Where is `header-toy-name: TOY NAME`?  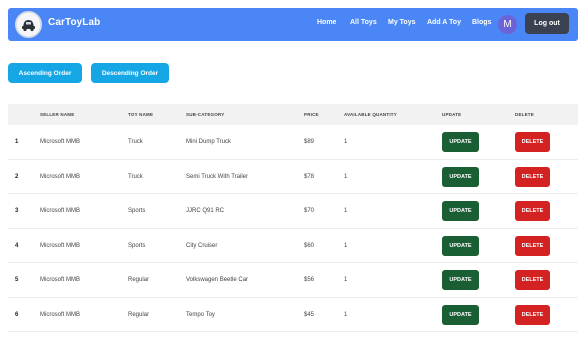 header-toy-name: TOY NAME is located at coordinates (141, 114).